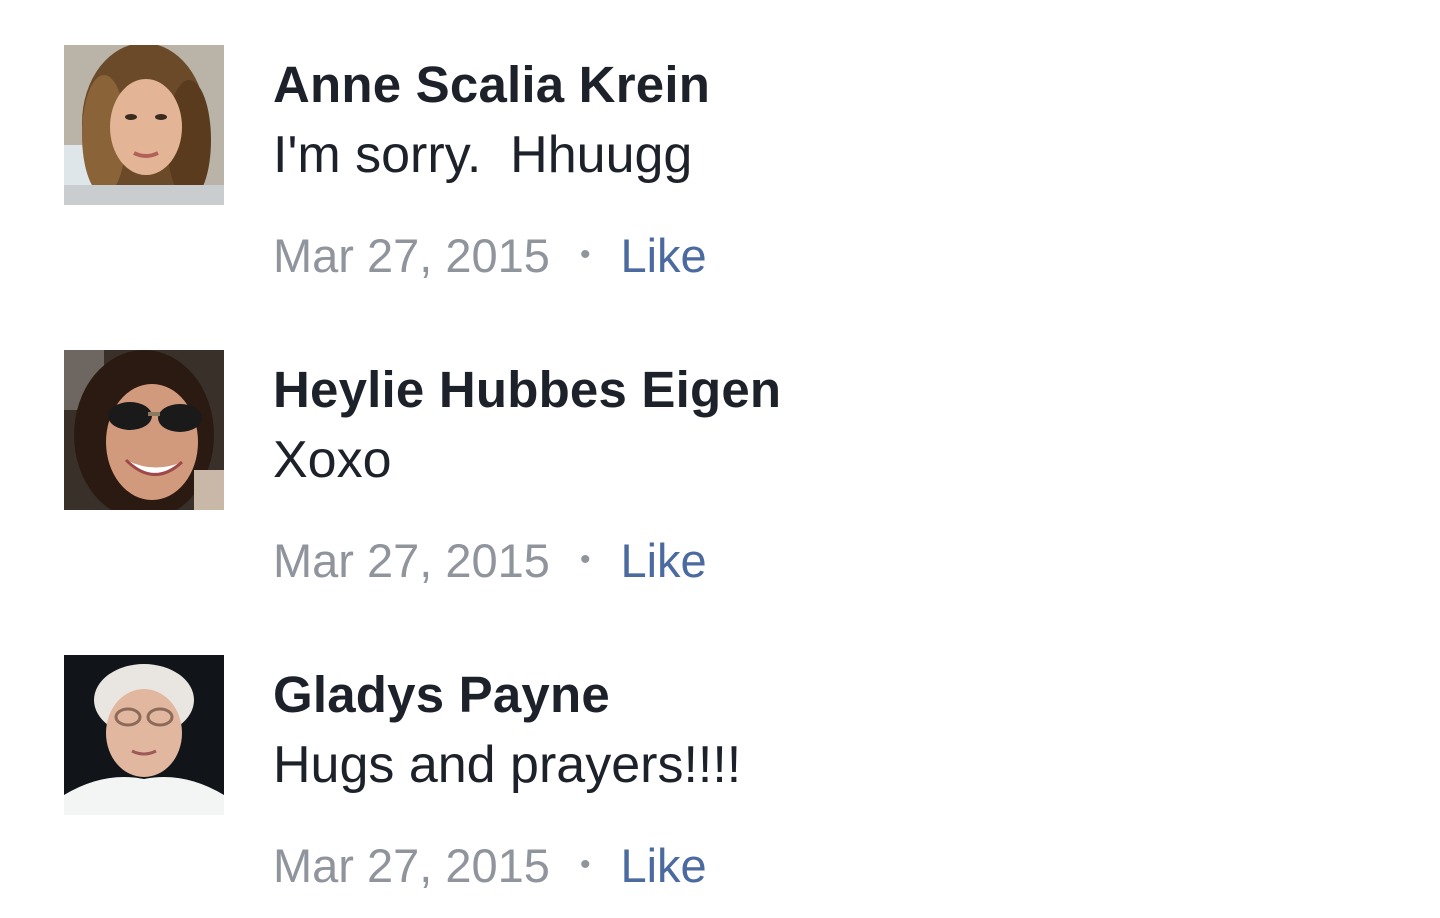  I want to click on comment-author: Gladys Payne, so click(441, 695).